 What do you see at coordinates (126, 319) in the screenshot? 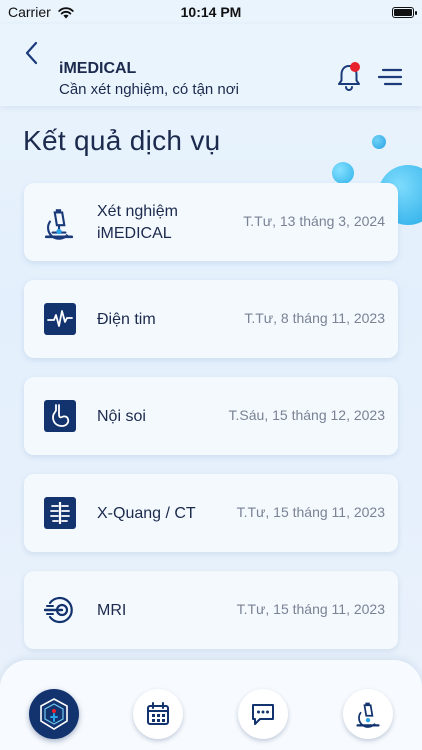
I see `service-name: Điện tim` at bounding box center [126, 319].